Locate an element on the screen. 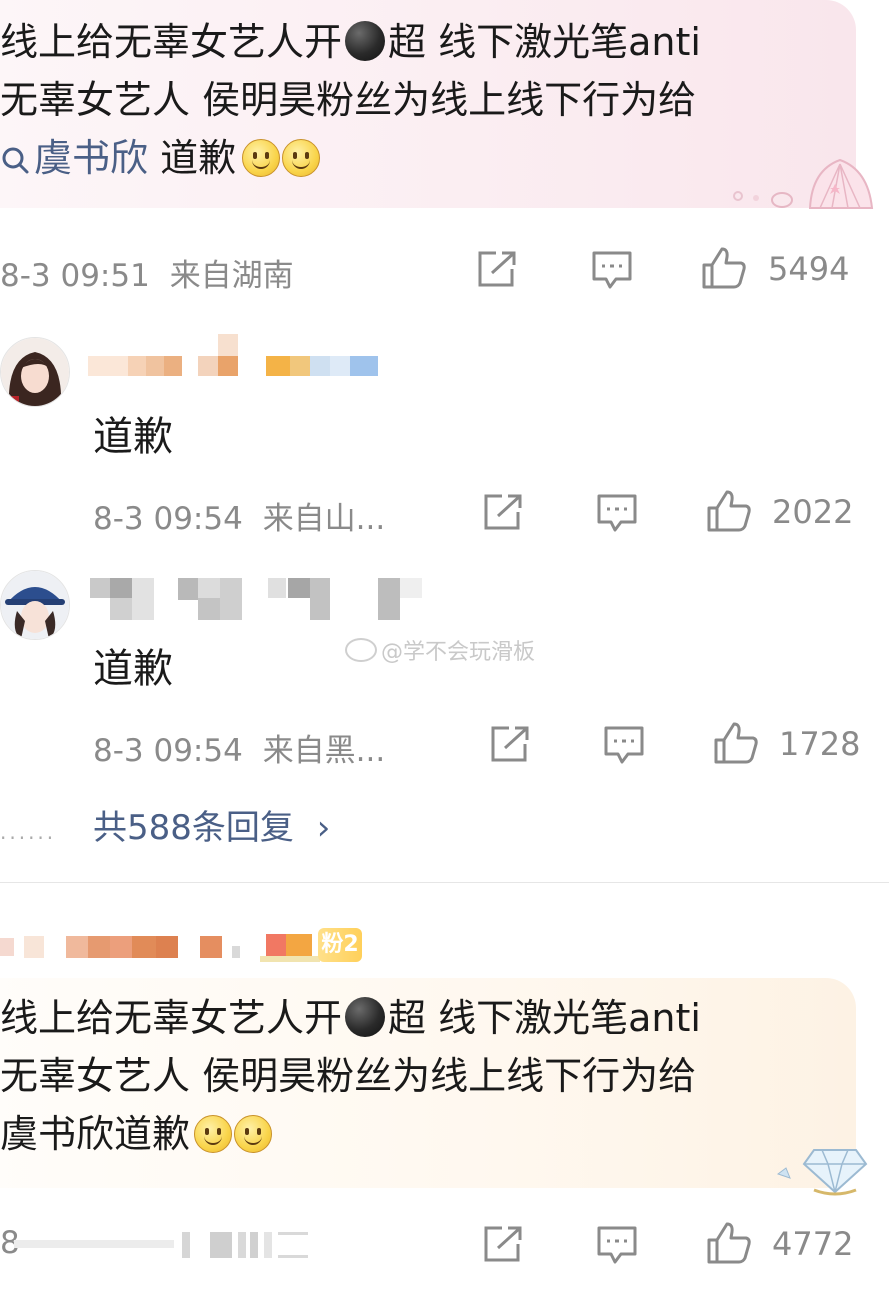 The image size is (889, 1292). topic-link: 虞书欣 is located at coordinates (74, 158).